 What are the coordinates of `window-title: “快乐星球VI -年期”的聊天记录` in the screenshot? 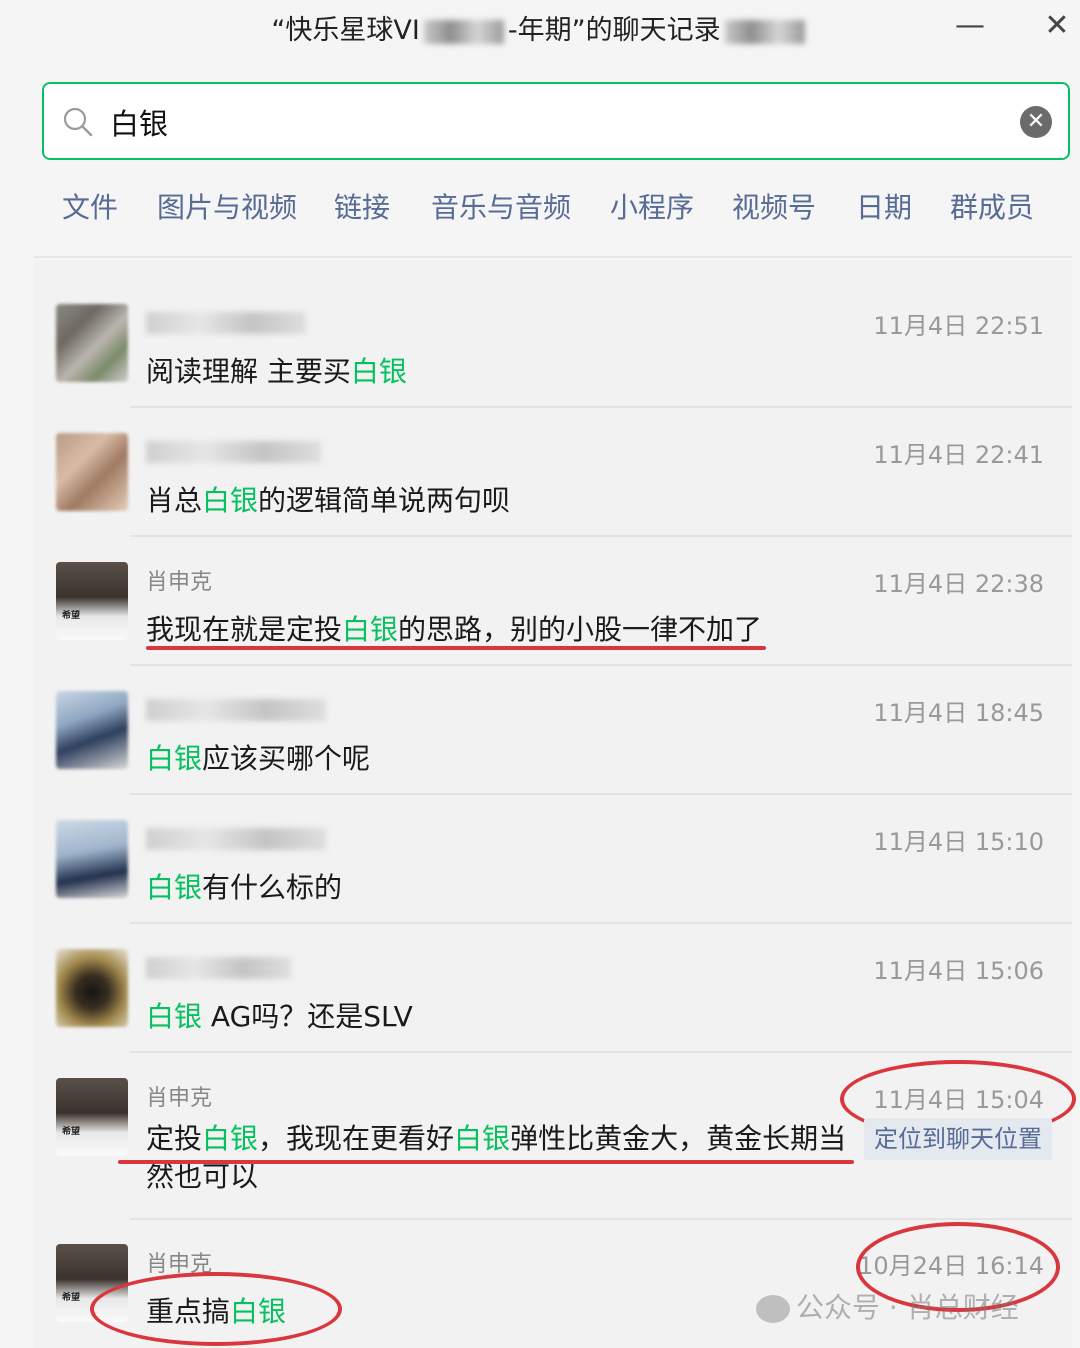 It's located at (540, 27).